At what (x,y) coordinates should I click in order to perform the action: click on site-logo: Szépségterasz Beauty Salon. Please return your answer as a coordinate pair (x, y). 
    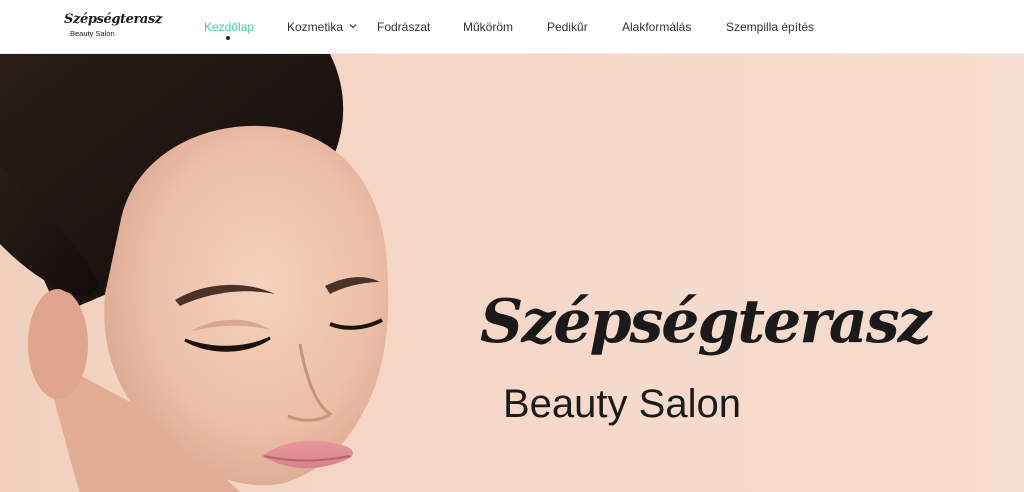
    Looking at the image, I should click on (113, 27).